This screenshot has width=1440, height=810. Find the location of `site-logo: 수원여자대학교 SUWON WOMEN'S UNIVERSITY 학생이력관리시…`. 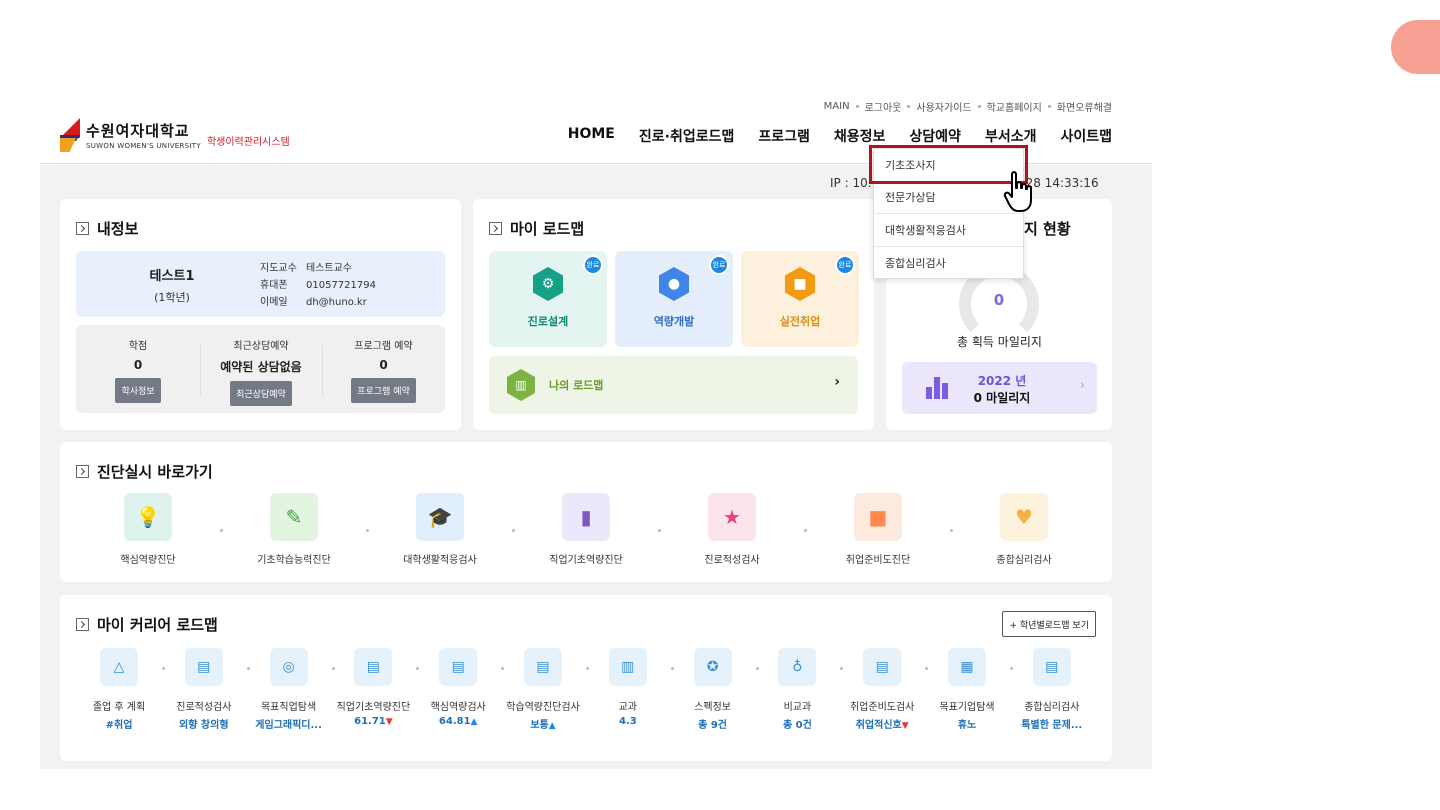

site-logo: 수원여자대학교 SUWON WOMEN'S UNIVERSITY 학생이력관리시… is located at coordinates (175, 135).